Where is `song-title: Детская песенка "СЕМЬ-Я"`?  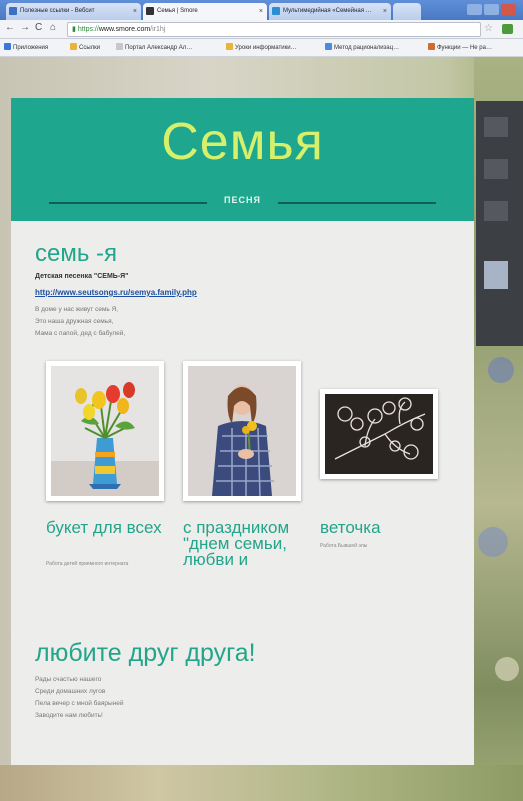 song-title: Детская песенка "СЕМЬ-Я" is located at coordinates (82, 276).